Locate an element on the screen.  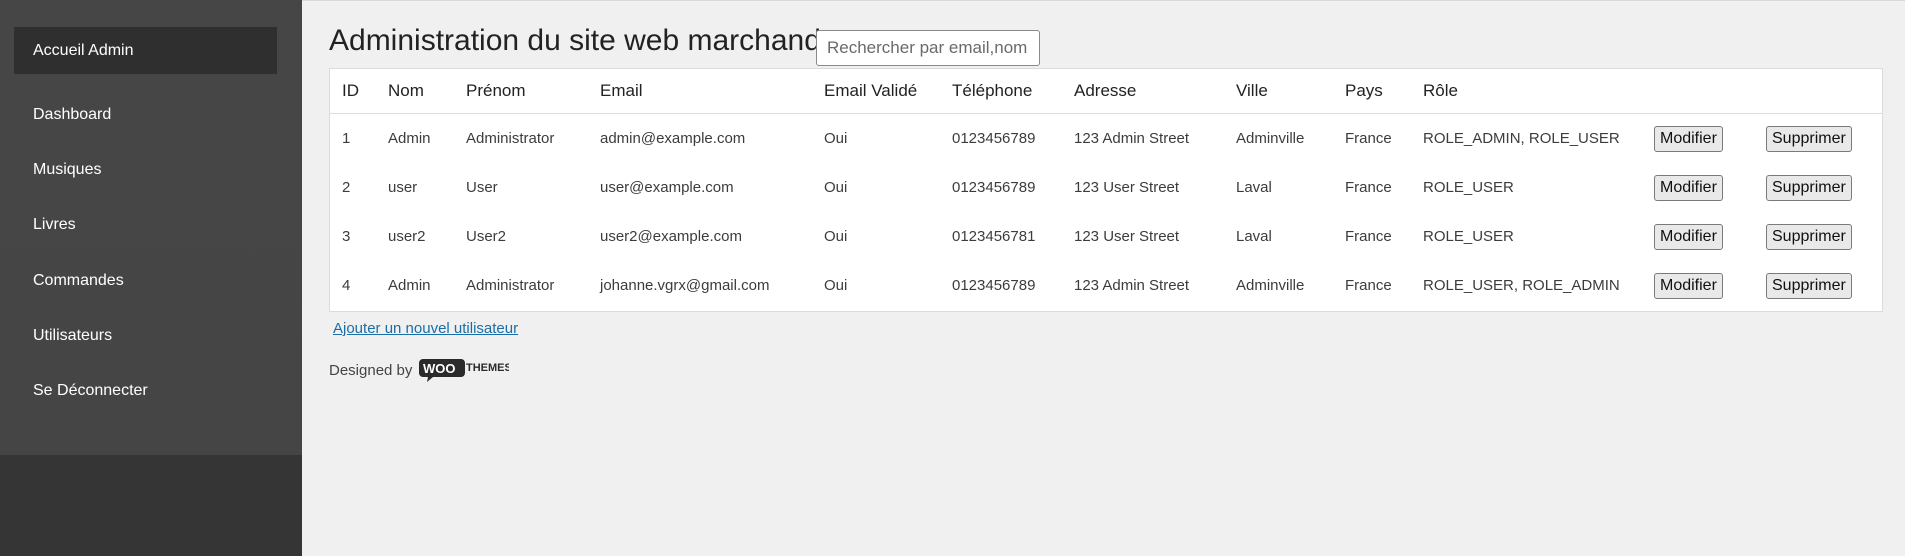
cell-email: johanne.vgrx@gmail.com is located at coordinates (685, 285).